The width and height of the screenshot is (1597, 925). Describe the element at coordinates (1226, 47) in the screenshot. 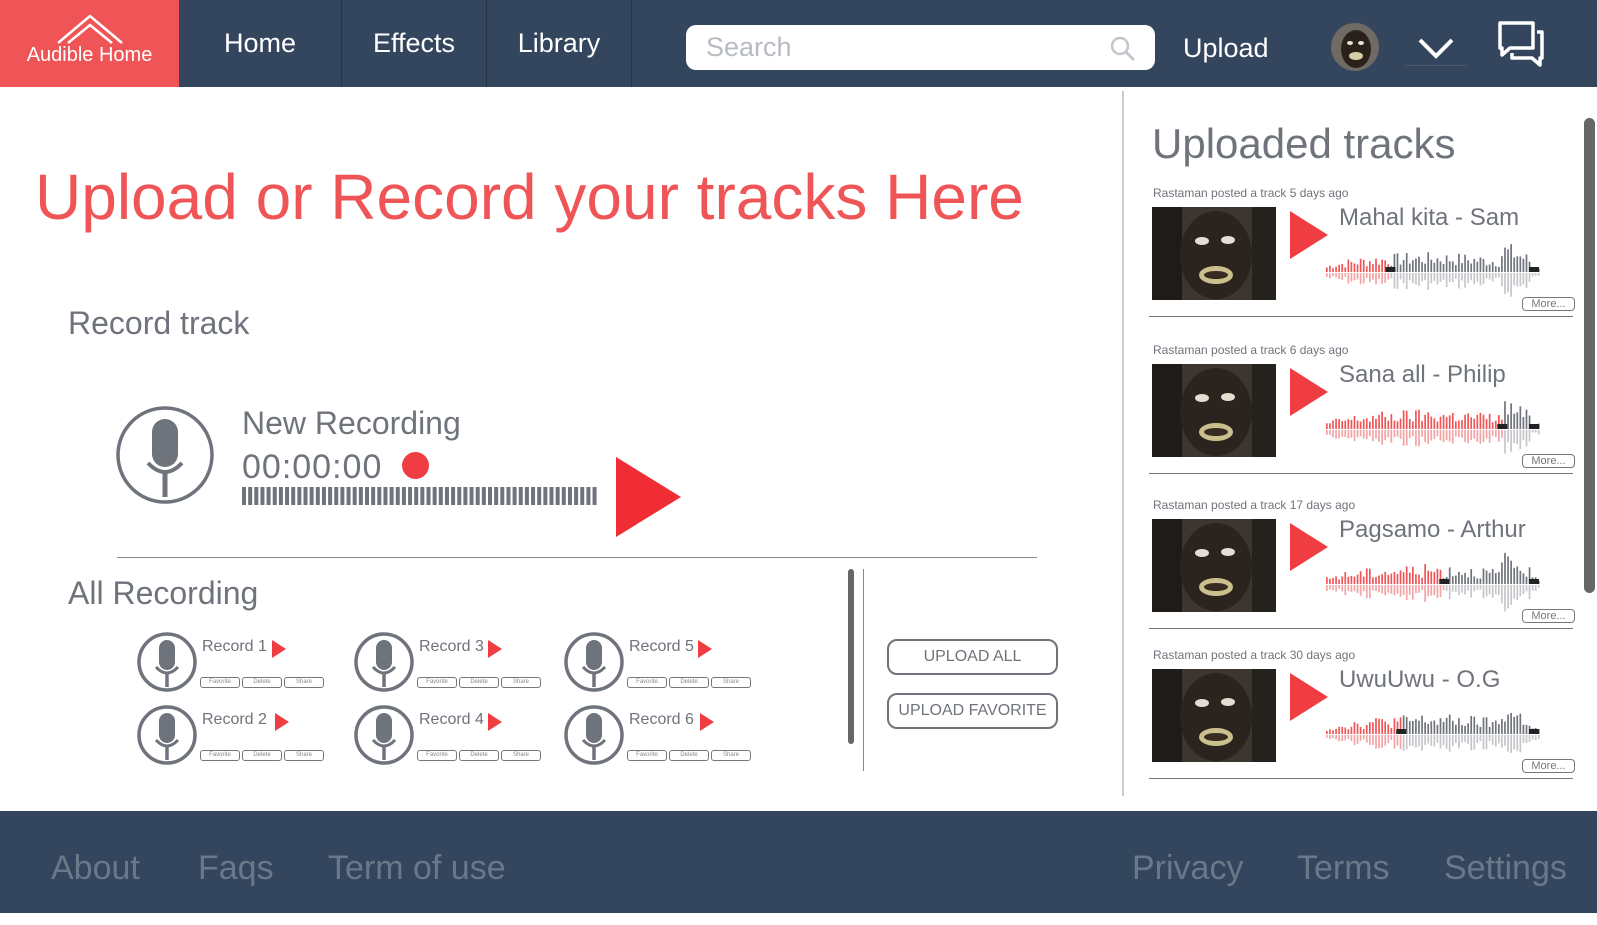

I see `upload-link: Upload` at that location.